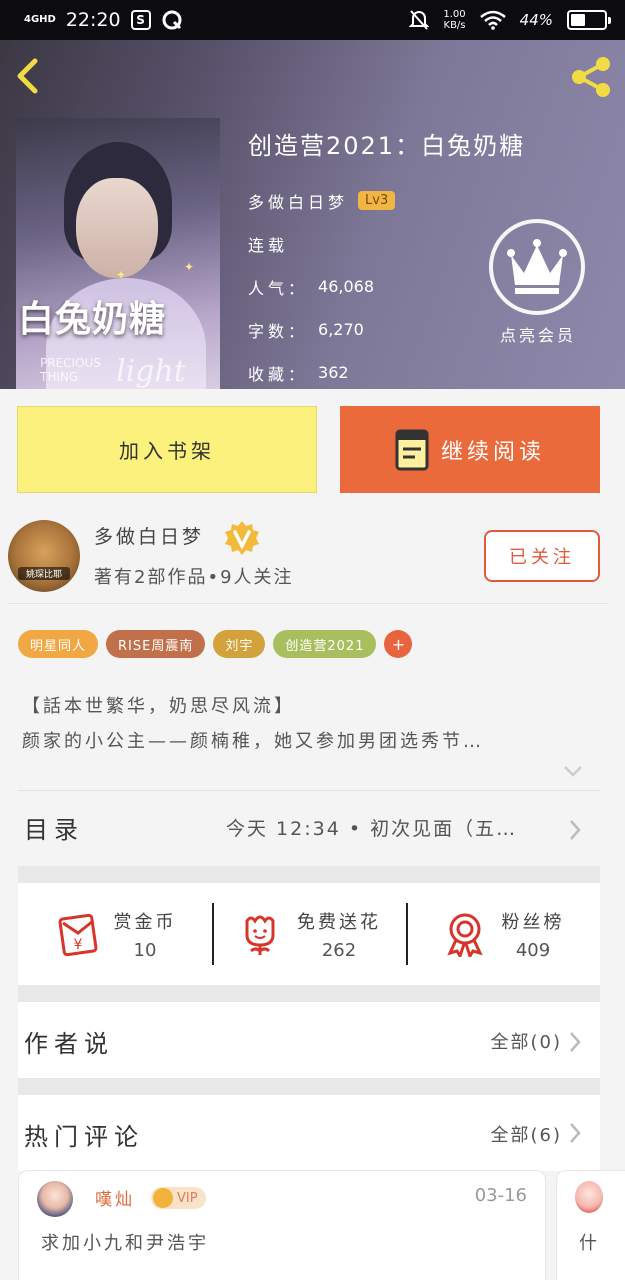 This screenshot has width=625, height=1280. Describe the element at coordinates (118, 253) in the screenshot. I see `book-cover: ✦ ✦ 白兔奶糖 PRECIOUS THING light` at that location.